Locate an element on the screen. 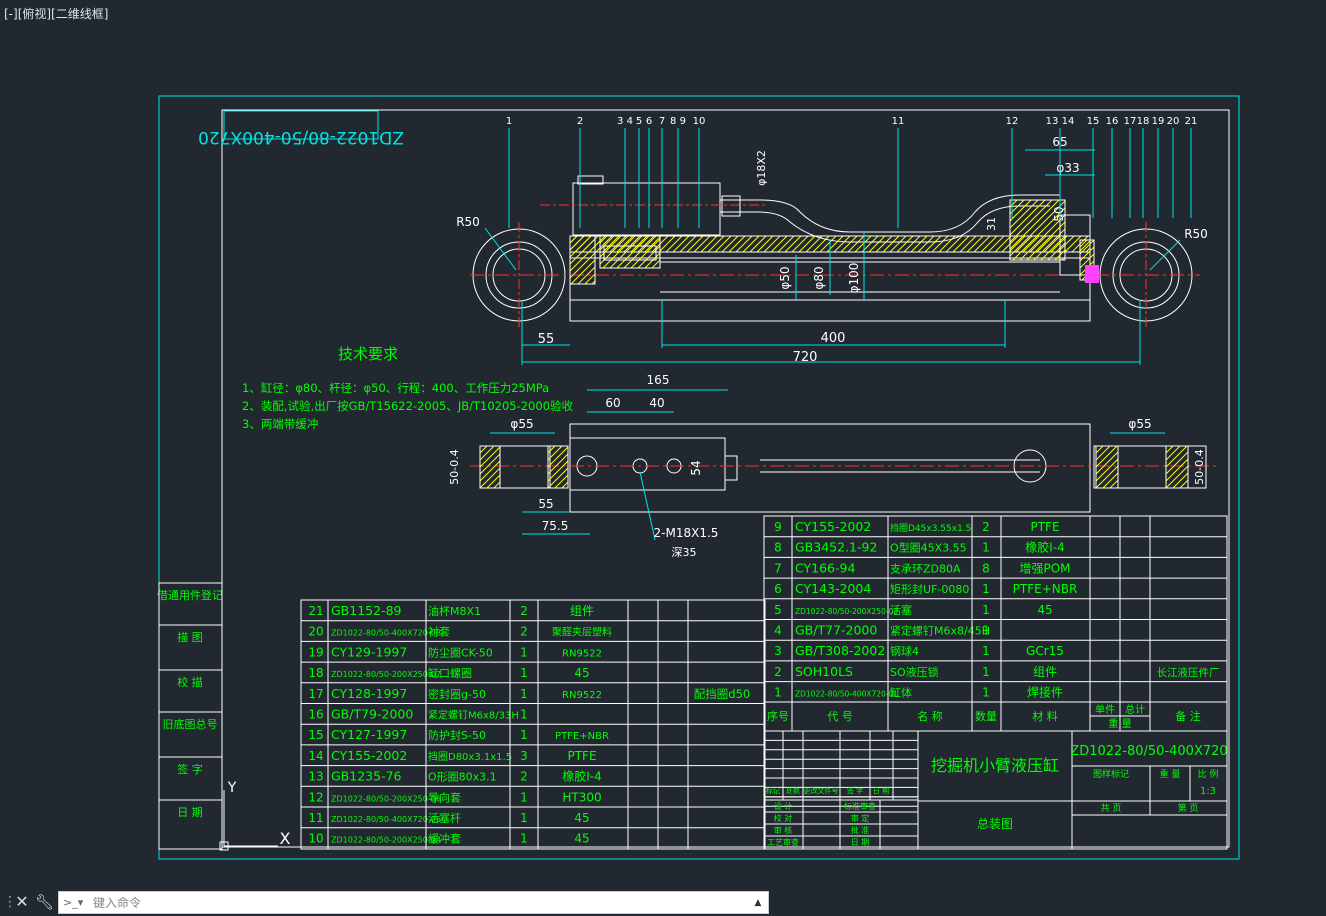 This screenshot has width=1326, height=916. bom-cell-code: ZD1022-80/50-400X720-01 is located at coordinates (846, 694).